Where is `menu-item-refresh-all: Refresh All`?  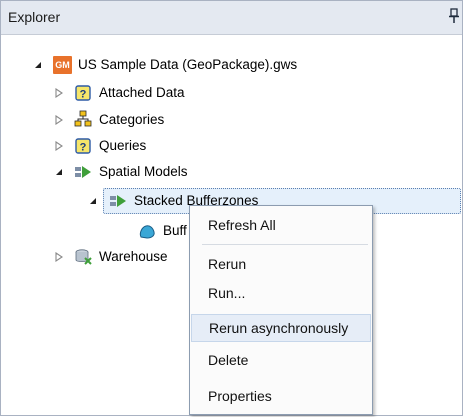
menu-item-refresh-all: Refresh All is located at coordinates (281, 225).